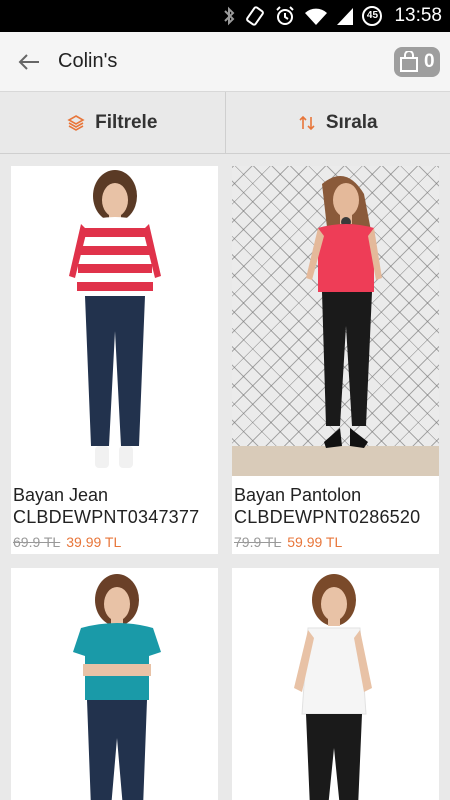 The width and height of the screenshot is (450, 800). Describe the element at coordinates (61, 495) in the screenshot. I see `product-name: Bayan Jean` at that location.